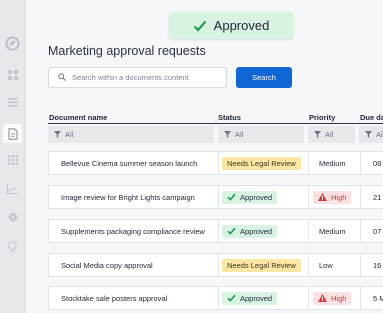  Describe the element at coordinates (127, 51) in the screenshot. I see `page-title: Marketing approval requests` at that location.